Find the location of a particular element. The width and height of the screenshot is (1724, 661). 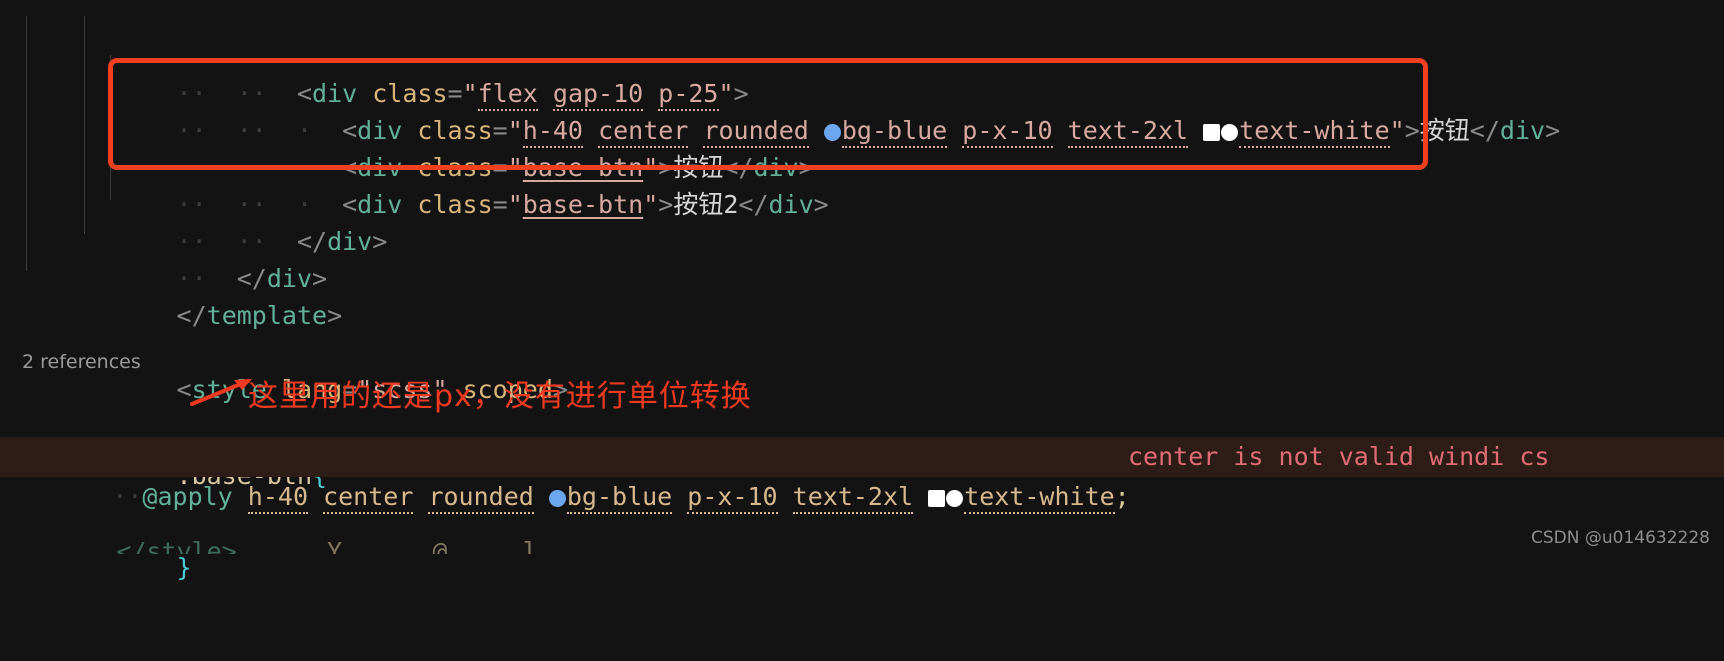

watermark: CSDN @u014632228 is located at coordinates (1620, 538).